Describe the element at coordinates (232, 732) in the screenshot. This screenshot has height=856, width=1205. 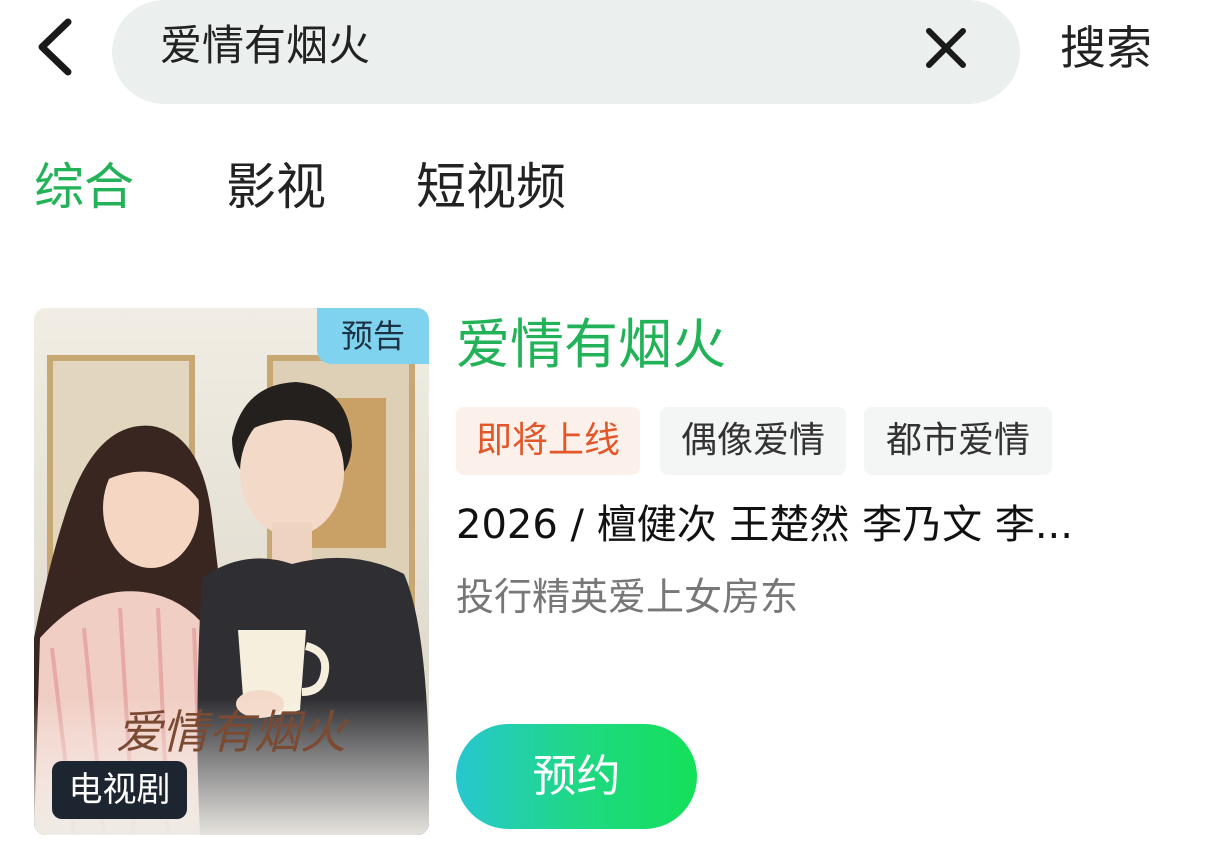
I see `poster-title-art: 爱情有烟火` at that location.